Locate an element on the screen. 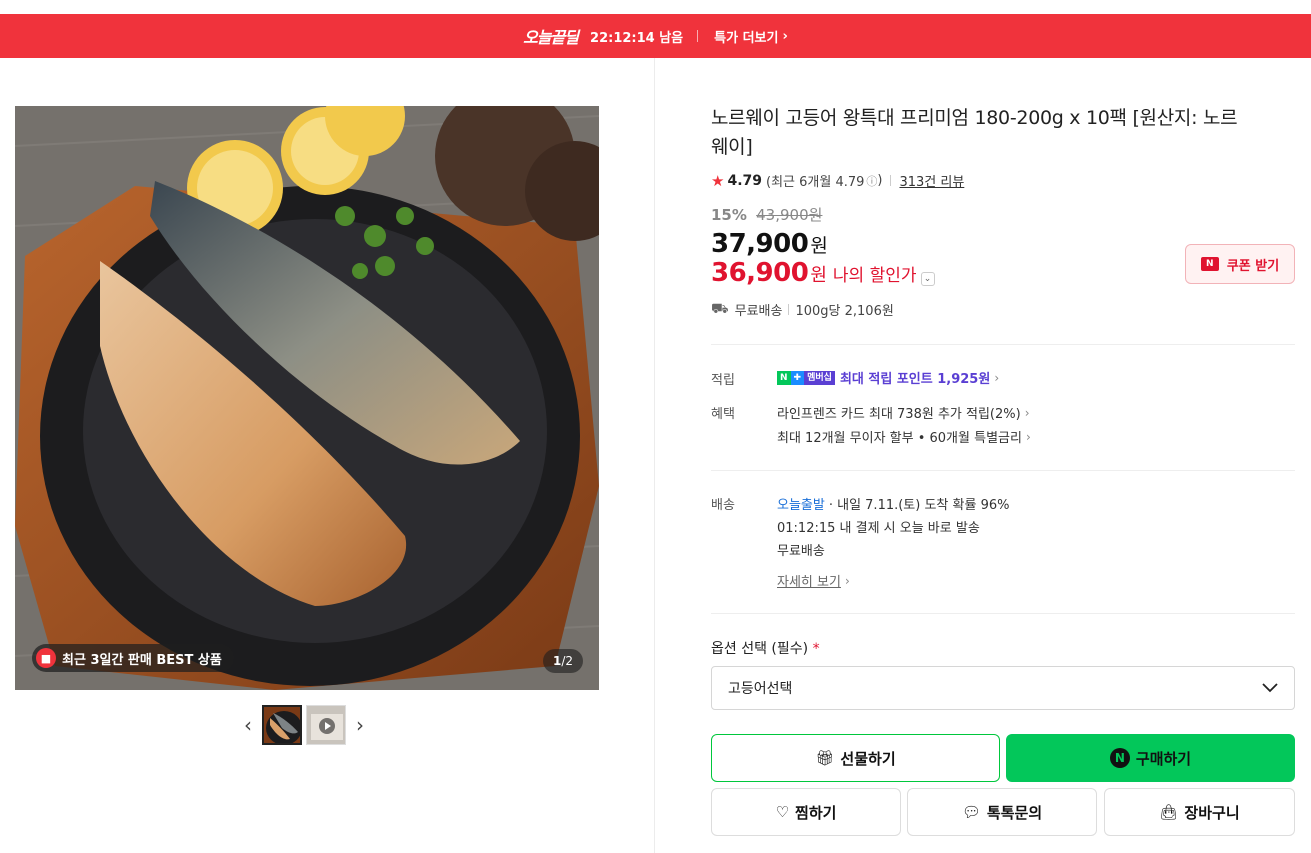 The height and width of the screenshot is (853, 1311). shipping-row: ⛟ 무료배송 100g당 2,106원 is located at coordinates (802, 310).